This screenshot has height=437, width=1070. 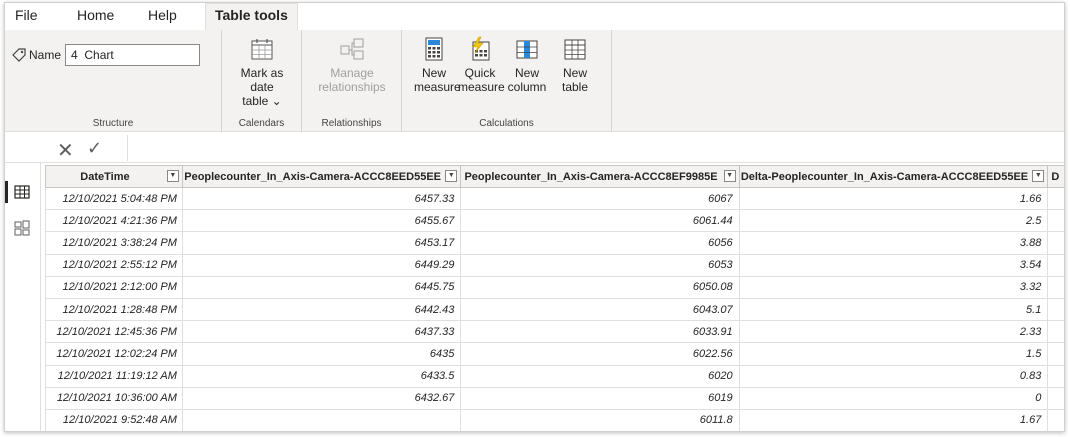 I want to click on table-row: 12/10/2021 10:36:00 AM 6432.67 6019 0, so click(x=554, y=398).